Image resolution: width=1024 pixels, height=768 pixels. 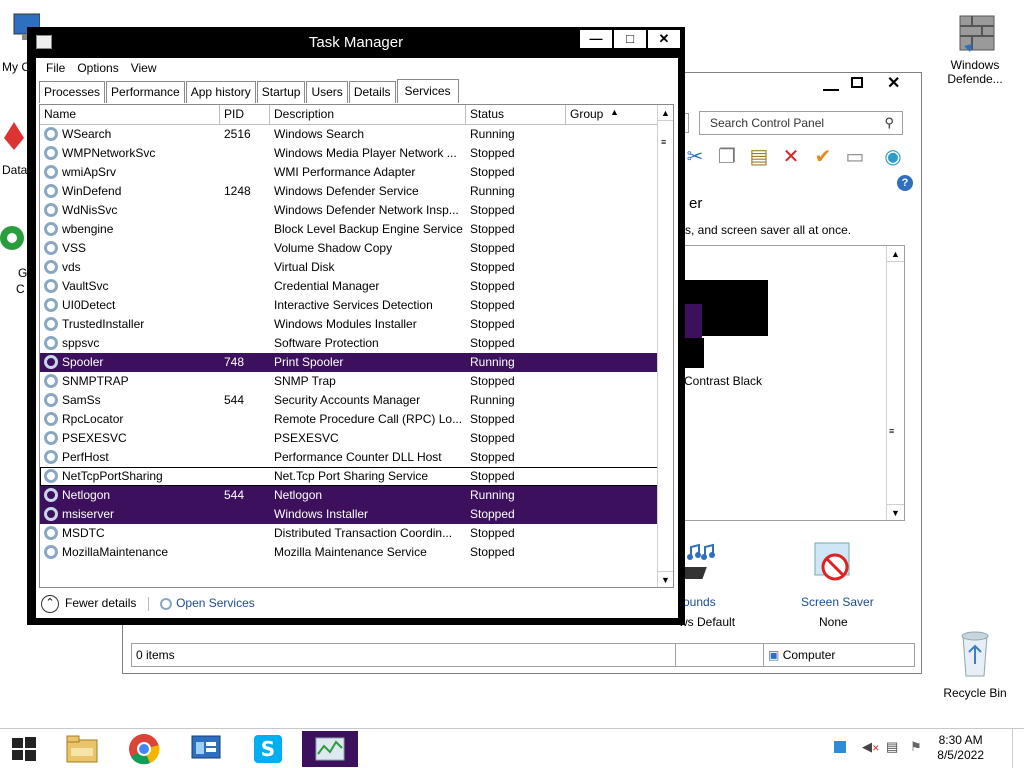 What do you see at coordinates (15, 148) in the screenshot?
I see `desktop-icon-data: Data` at bounding box center [15, 148].